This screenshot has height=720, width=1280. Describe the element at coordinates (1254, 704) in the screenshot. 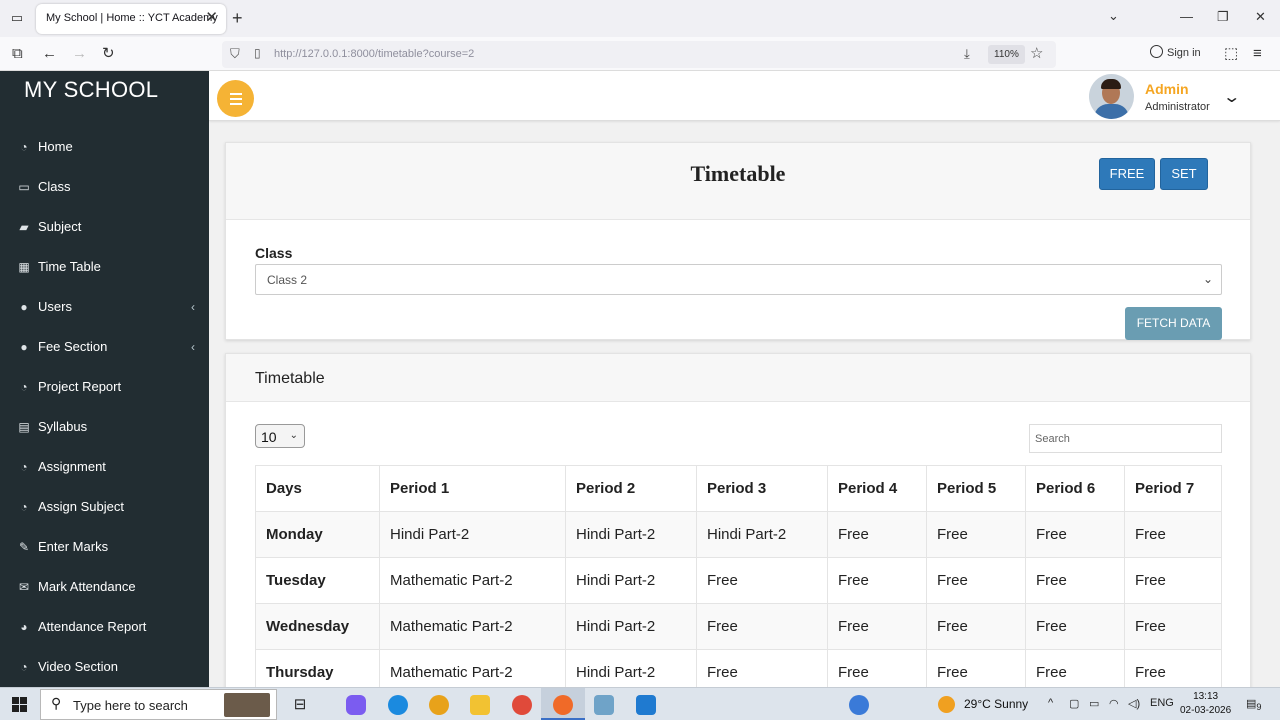

I see `notification-icon: ▤9` at that location.